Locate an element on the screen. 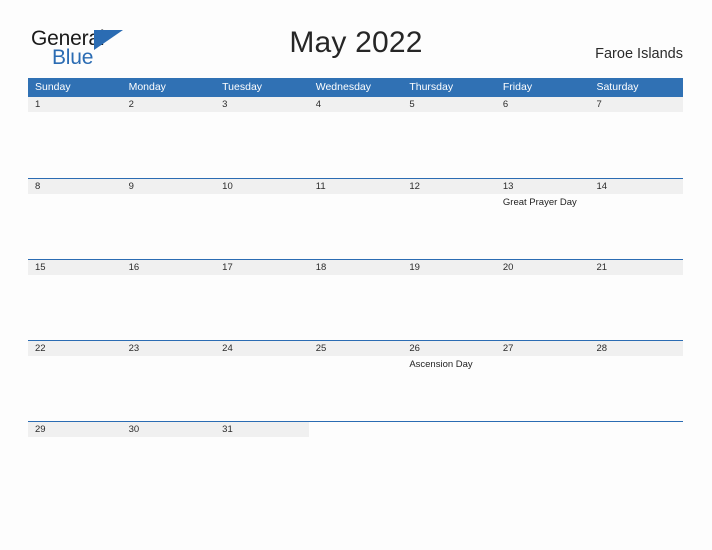 This screenshot has width=712, height=550. day-number-cell: 14 is located at coordinates (636, 186).